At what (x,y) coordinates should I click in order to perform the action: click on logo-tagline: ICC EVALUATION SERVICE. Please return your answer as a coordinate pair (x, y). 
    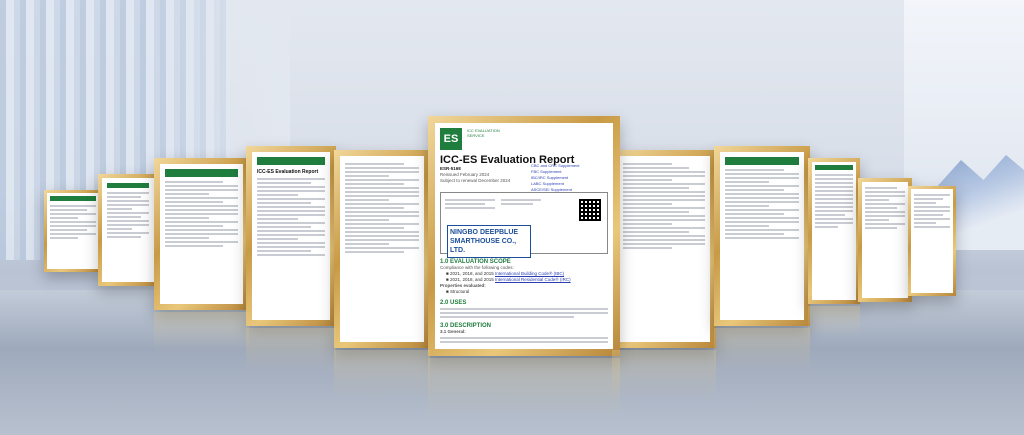
    Looking at the image, I should click on (483, 133).